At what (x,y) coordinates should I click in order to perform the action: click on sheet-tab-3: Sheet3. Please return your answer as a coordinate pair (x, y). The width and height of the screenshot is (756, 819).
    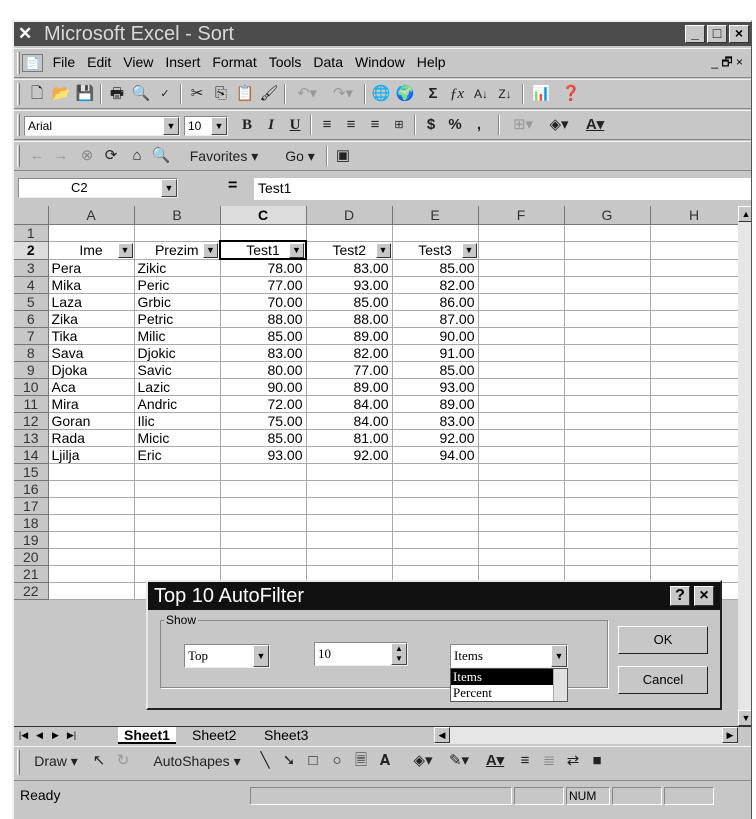
    Looking at the image, I should click on (286, 735).